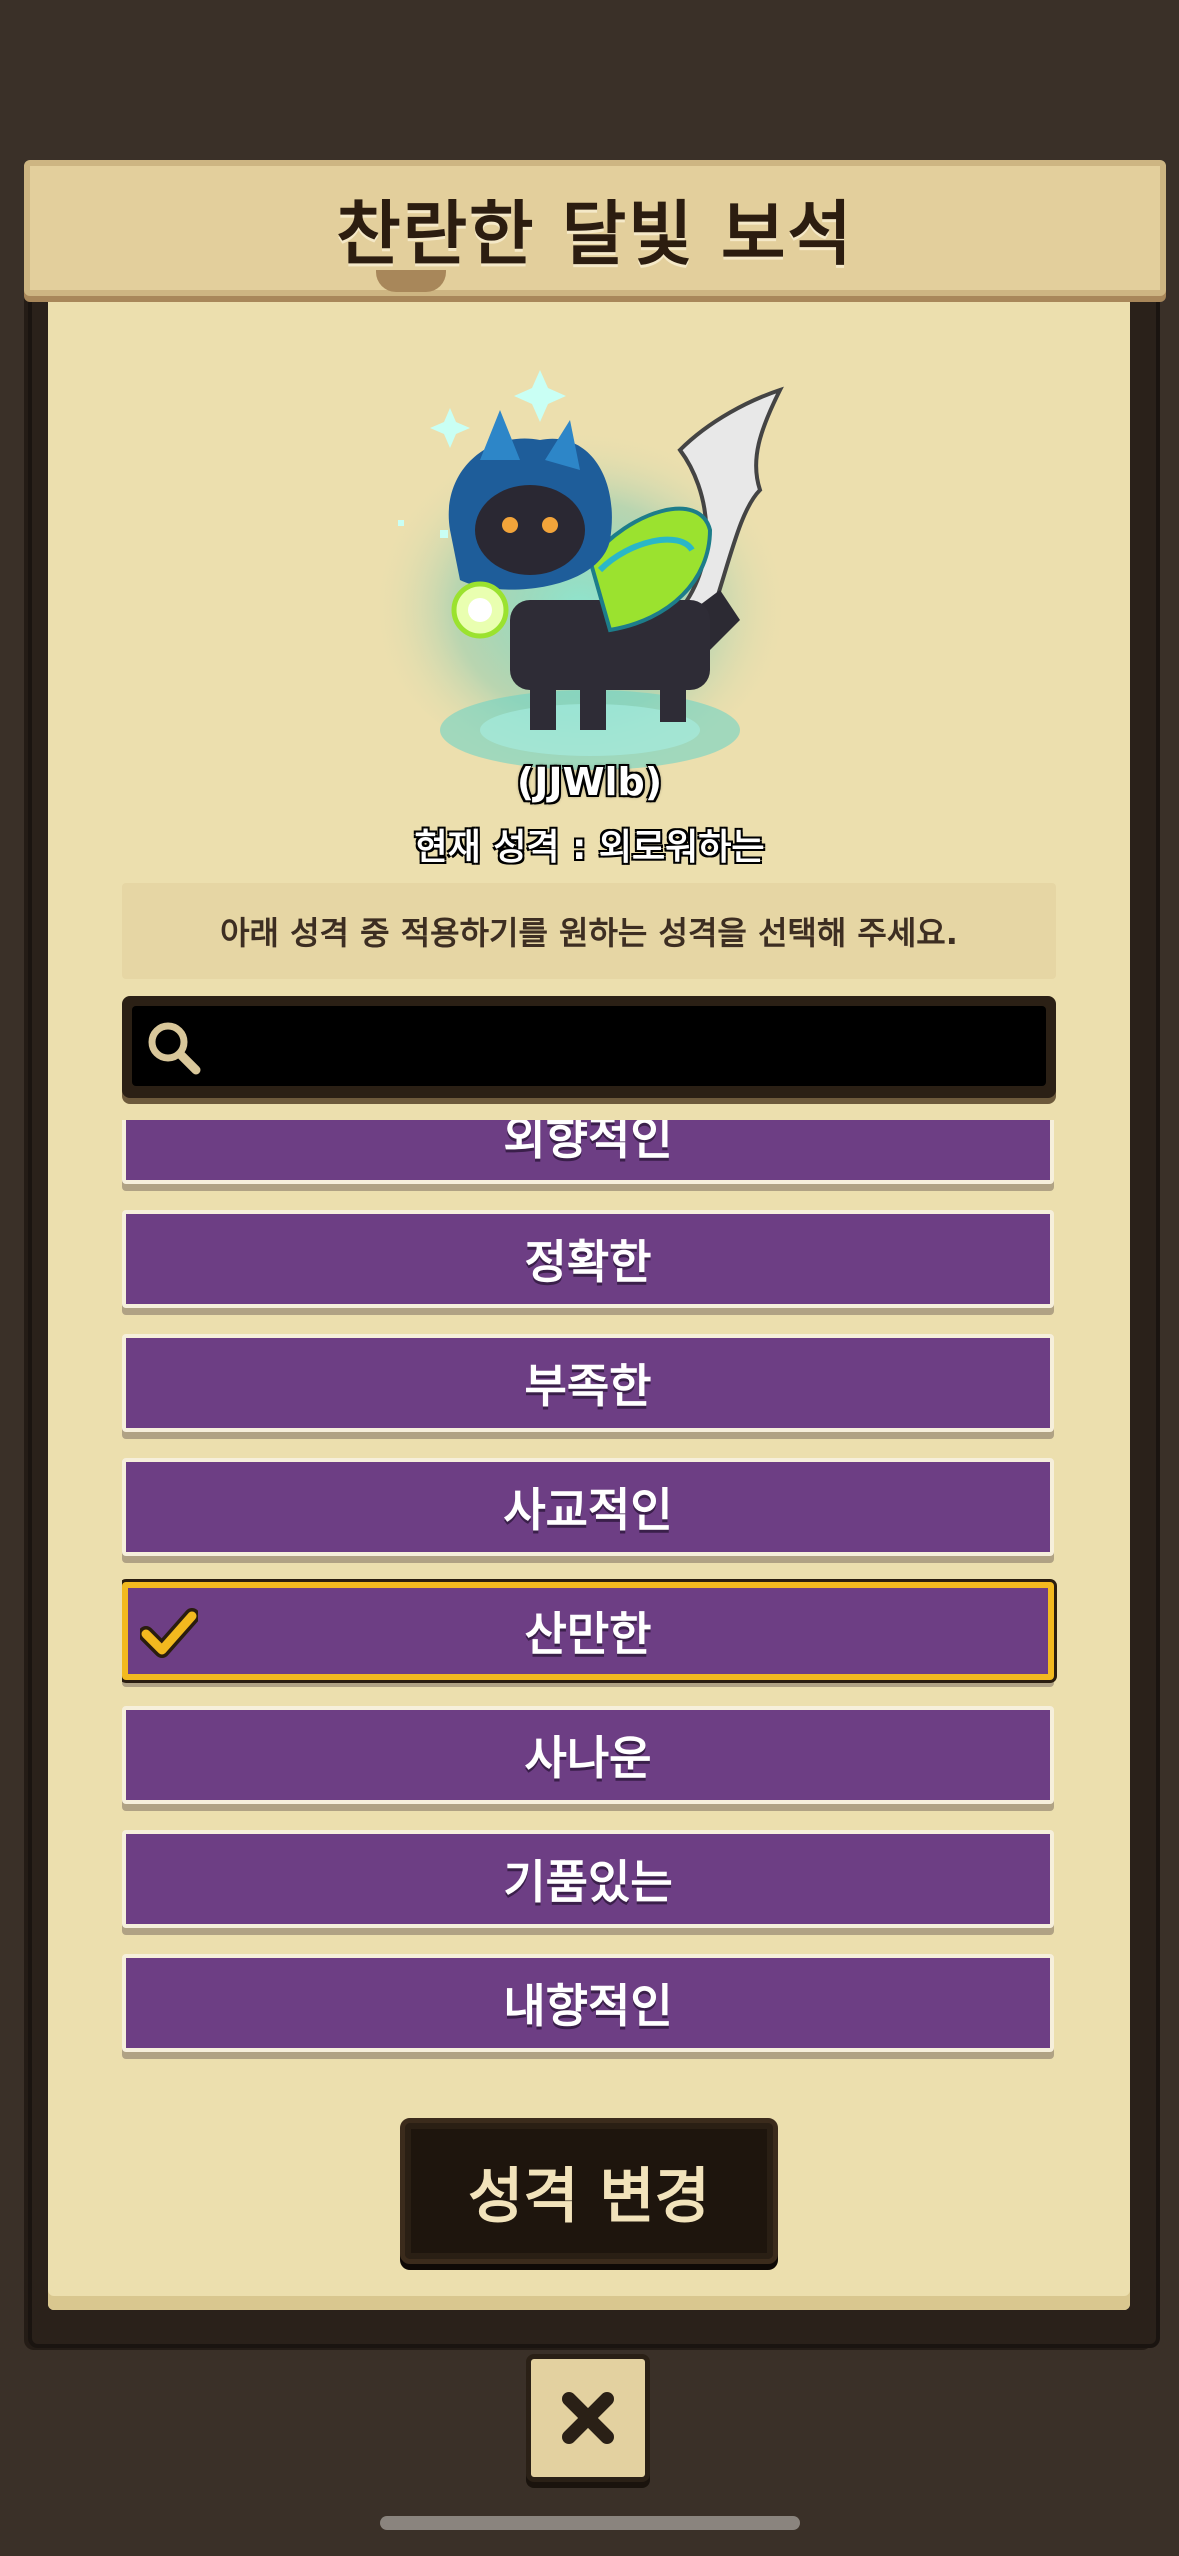 Image resolution: width=1179 pixels, height=2556 pixels. Describe the element at coordinates (588, 1262) in the screenshot. I see `option-label: 정확한` at that location.